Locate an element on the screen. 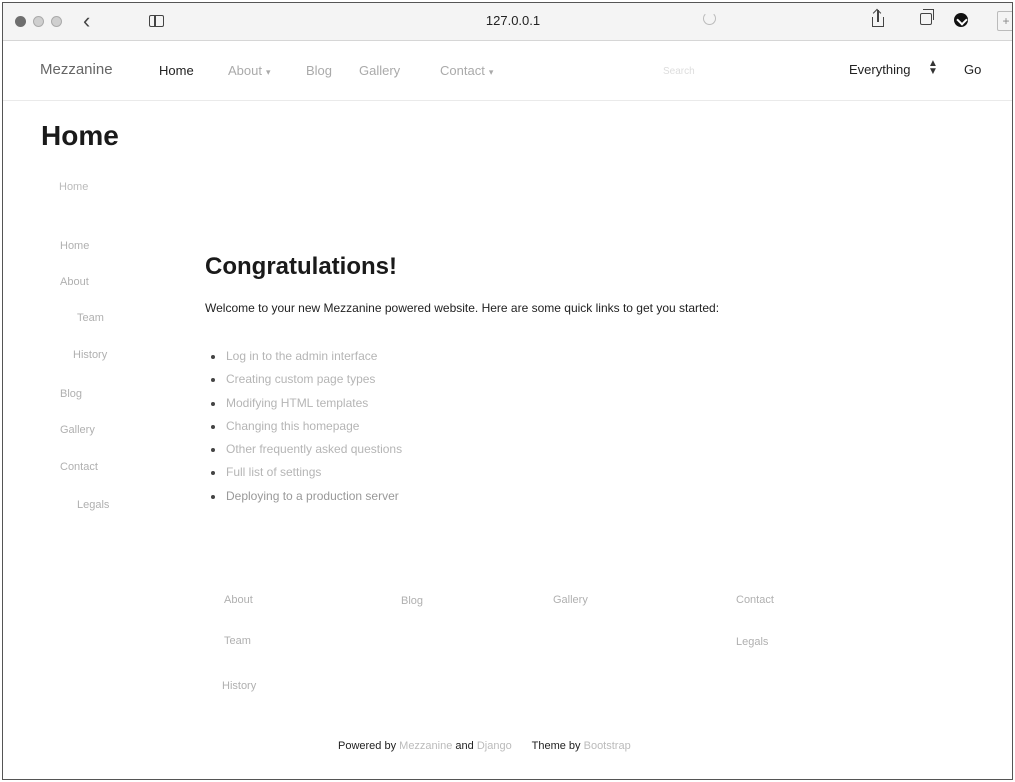  browser-toolbar: ‹ 127.0.0.1 + is located at coordinates (507, 22).